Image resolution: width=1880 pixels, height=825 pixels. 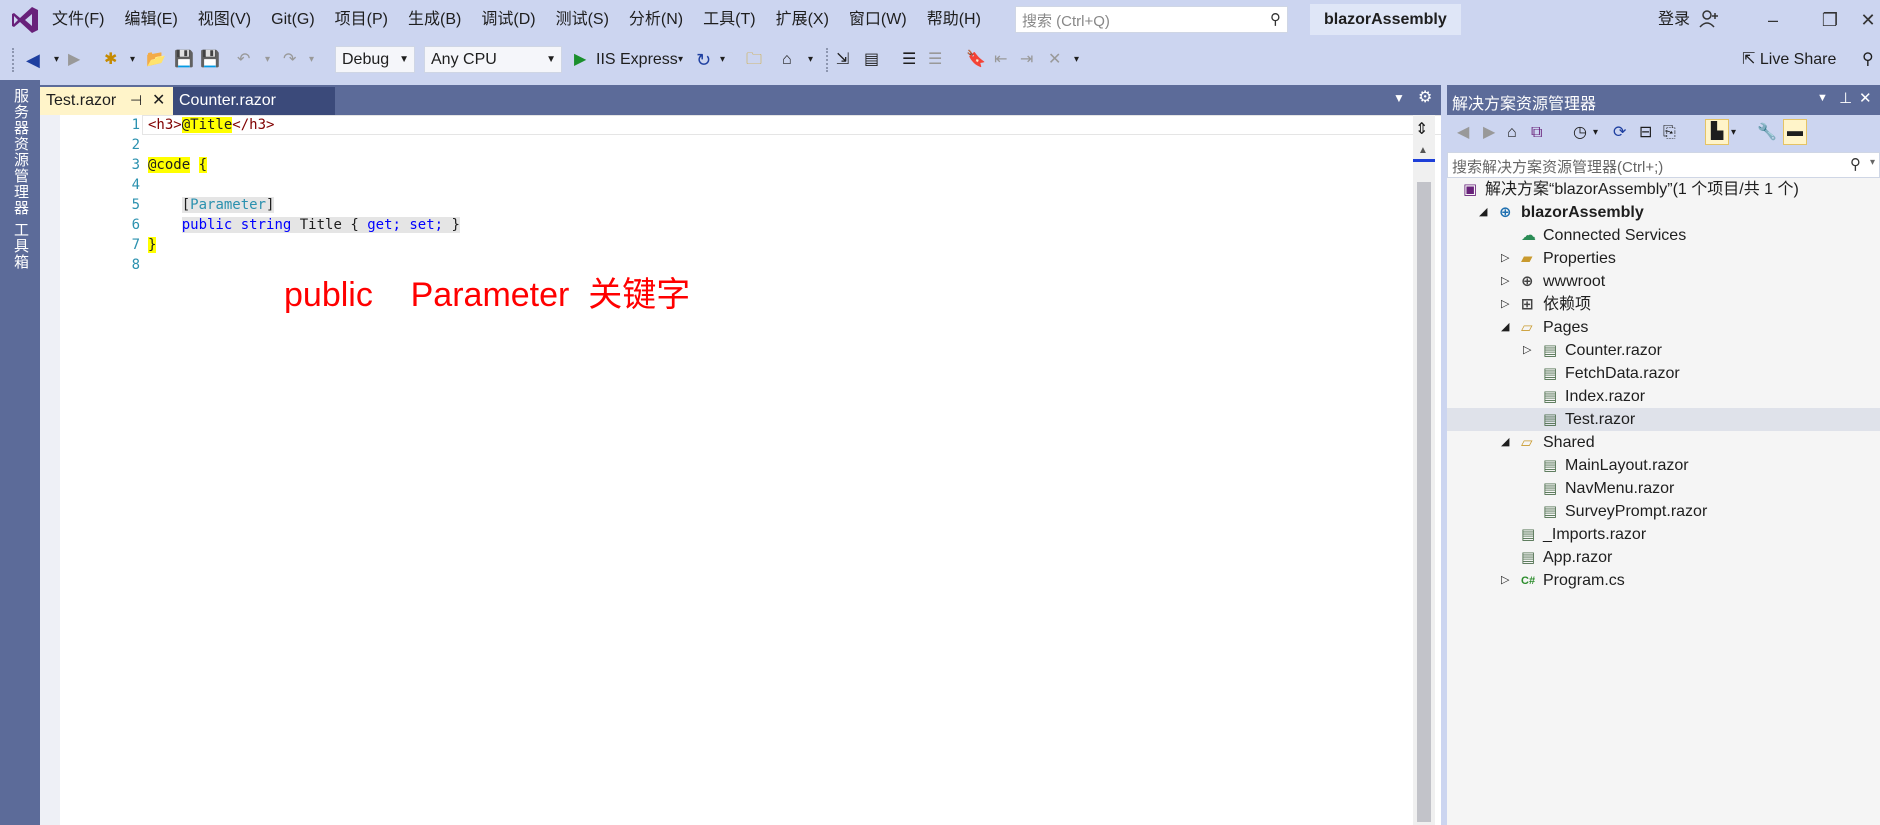 What do you see at coordinates (33, 60) in the screenshot?
I see `back-icon: ◀` at bounding box center [33, 60].